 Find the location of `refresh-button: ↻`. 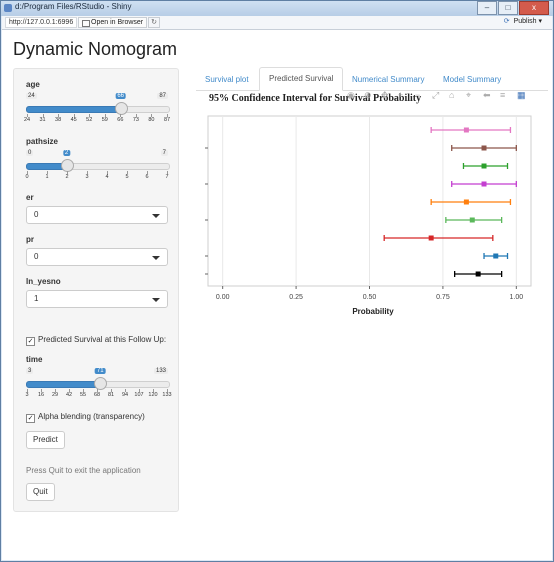

refresh-button: ↻ is located at coordinates (154, 22).